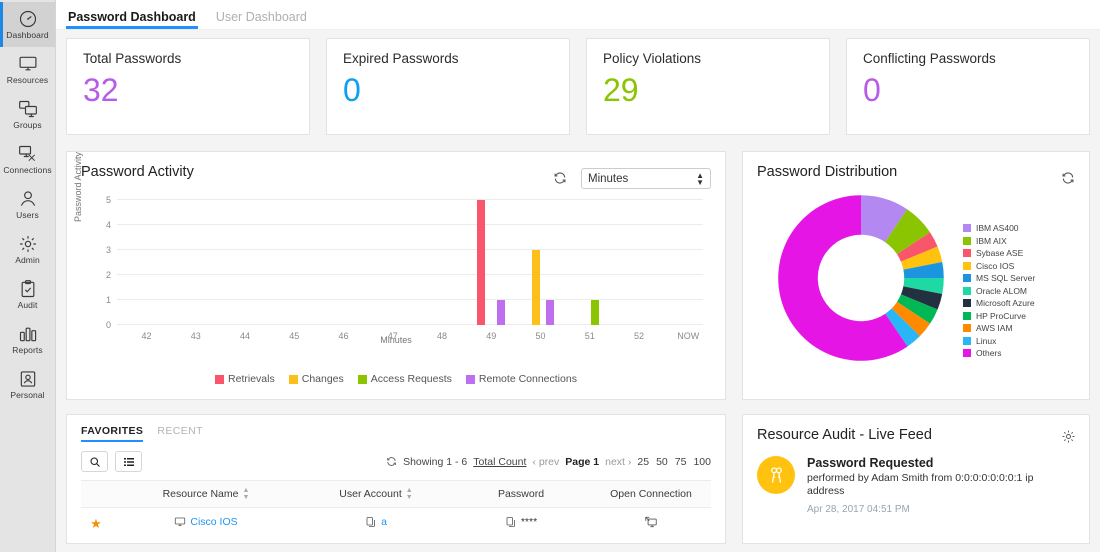  I want to click on sidebar-item-reports: Reports, so click(27, 339).